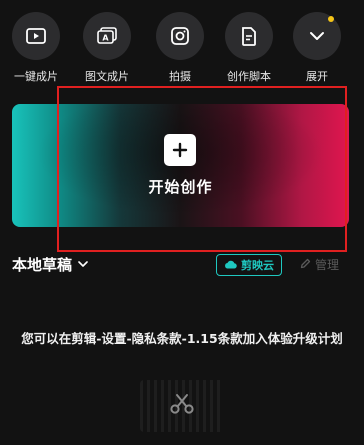  Describe the element at coordinates (317, 50) in the screenshot. I see `tool-expand: 展开` at that location.